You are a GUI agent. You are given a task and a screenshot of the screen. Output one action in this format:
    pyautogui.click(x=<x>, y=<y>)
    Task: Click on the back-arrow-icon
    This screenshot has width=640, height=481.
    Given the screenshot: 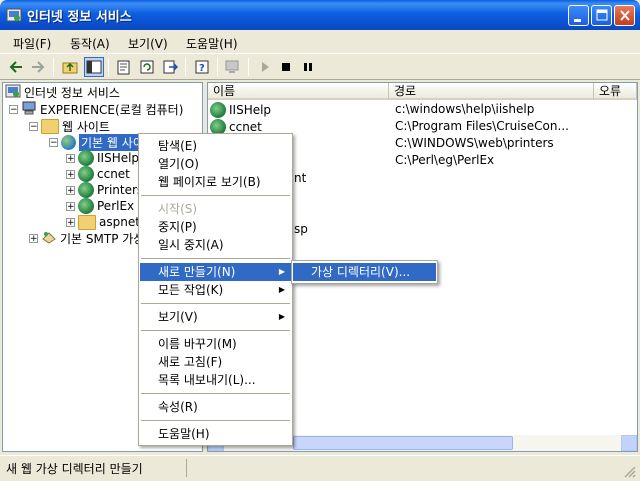 What is the action you would take?
    pyautogui.click(x=16, y=67)
    